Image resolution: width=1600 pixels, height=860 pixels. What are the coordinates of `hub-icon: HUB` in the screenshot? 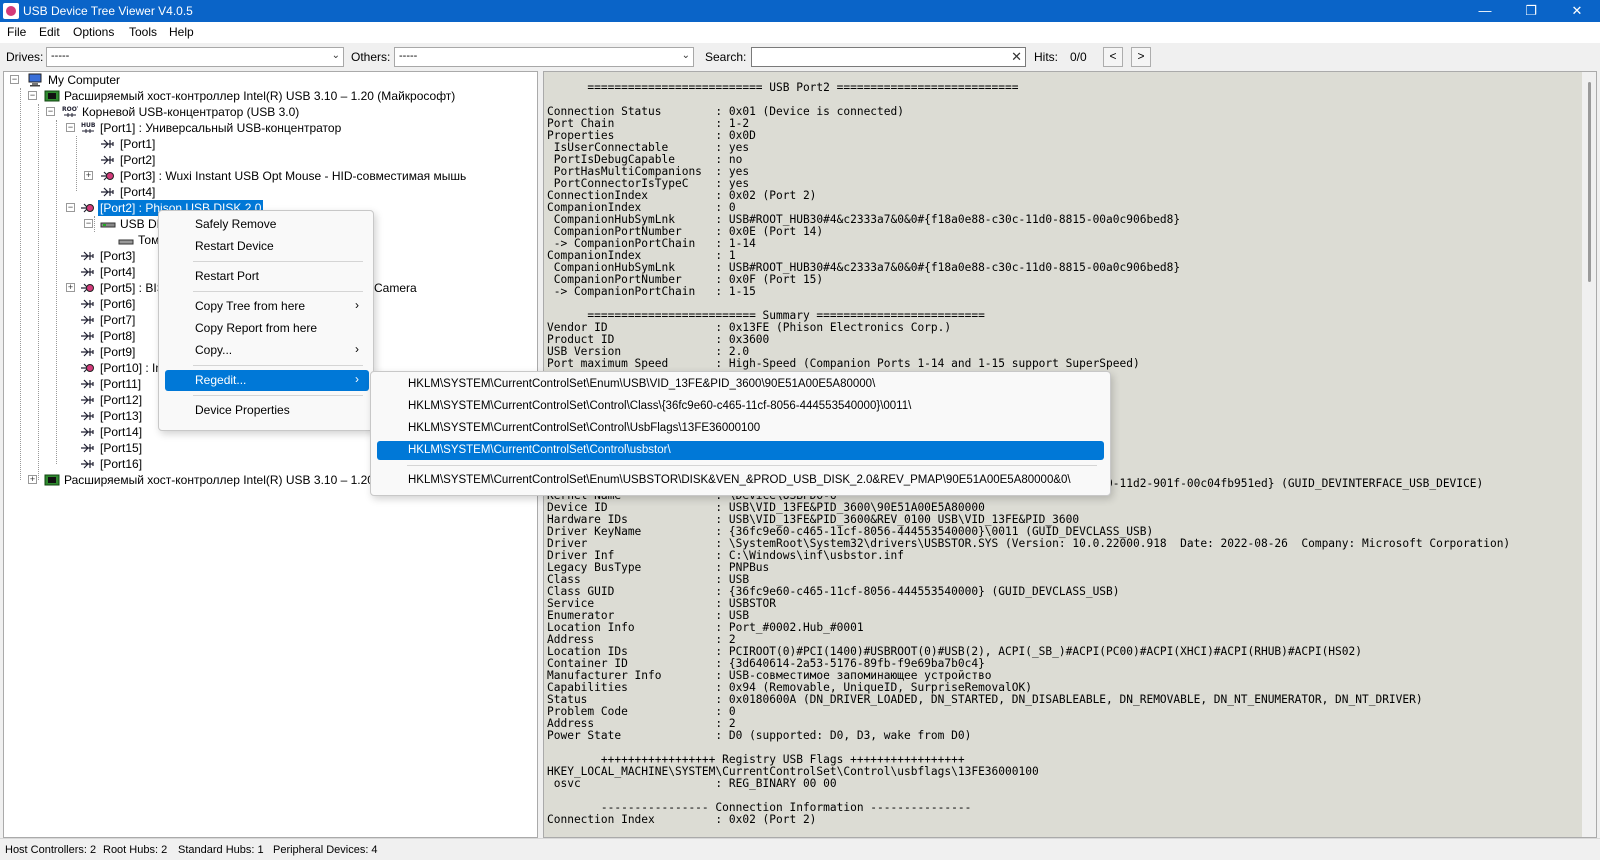 It's located at (88, 127).